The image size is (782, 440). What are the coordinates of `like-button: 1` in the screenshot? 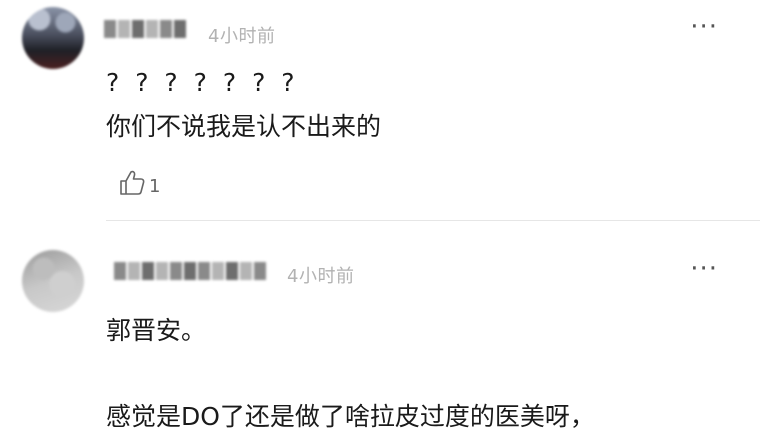 It's located at (138, 183).